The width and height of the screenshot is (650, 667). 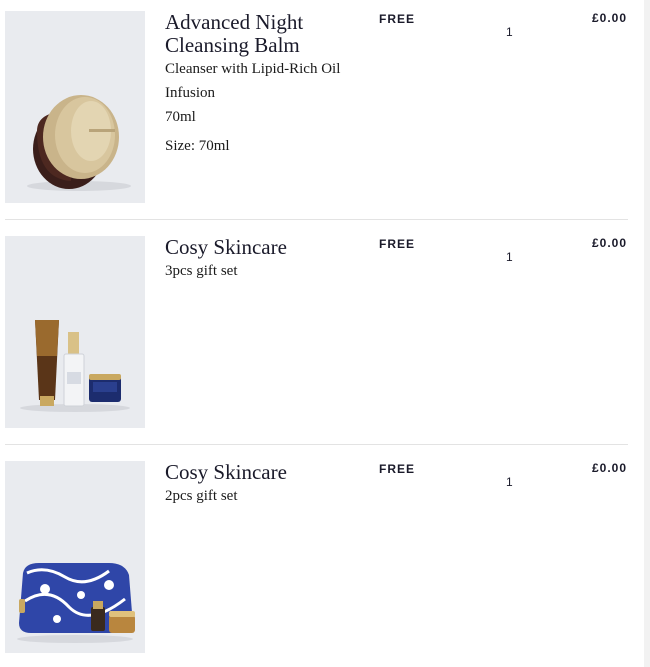 I want to click on skincare-gift-set-icon, so click(x=75, y=366).